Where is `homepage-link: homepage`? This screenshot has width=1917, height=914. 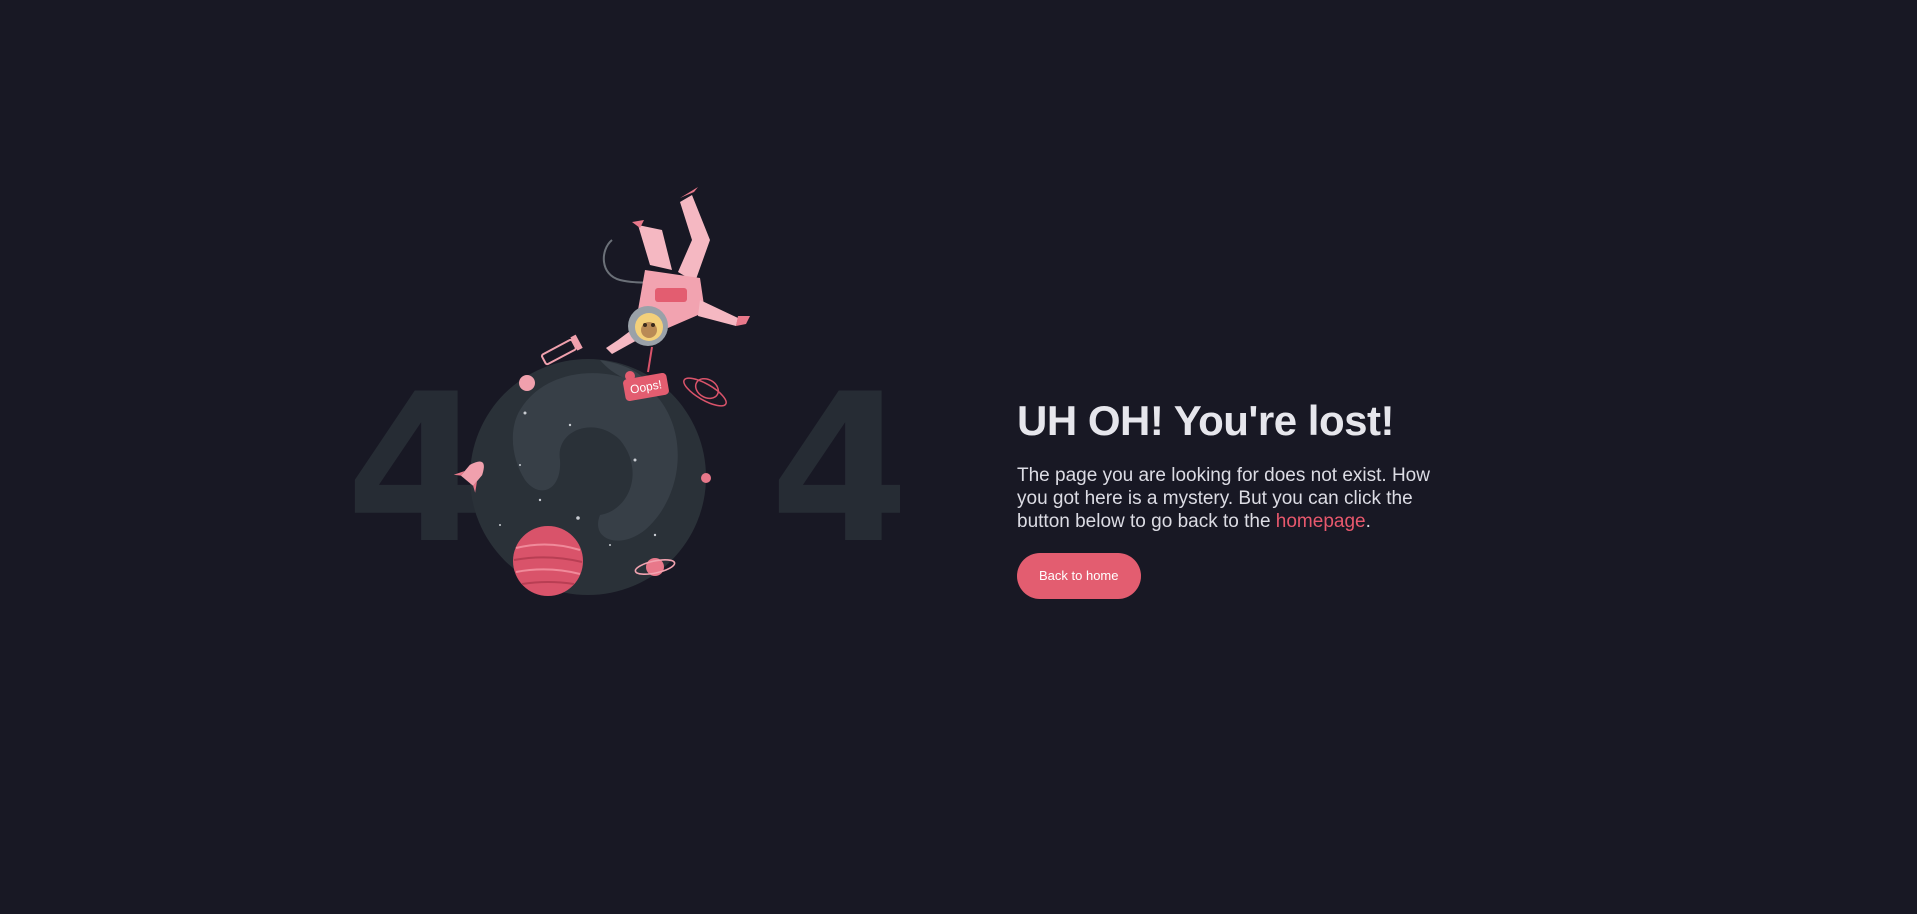
homepage-link: homepage is located at coordinates (1321, 521).